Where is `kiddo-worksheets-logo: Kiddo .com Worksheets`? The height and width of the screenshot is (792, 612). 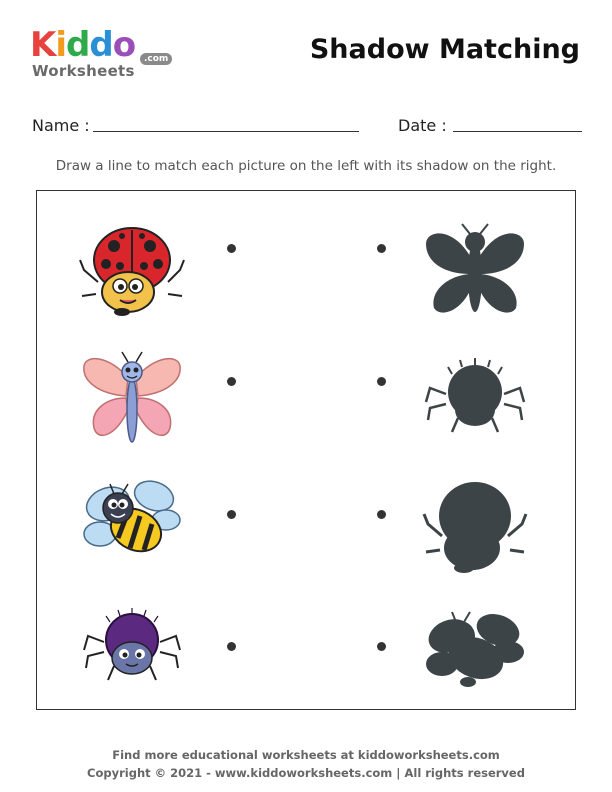
kiddo-worksheets-logo: Kiddo .com Worksheets is located at coordinates (105, 55).